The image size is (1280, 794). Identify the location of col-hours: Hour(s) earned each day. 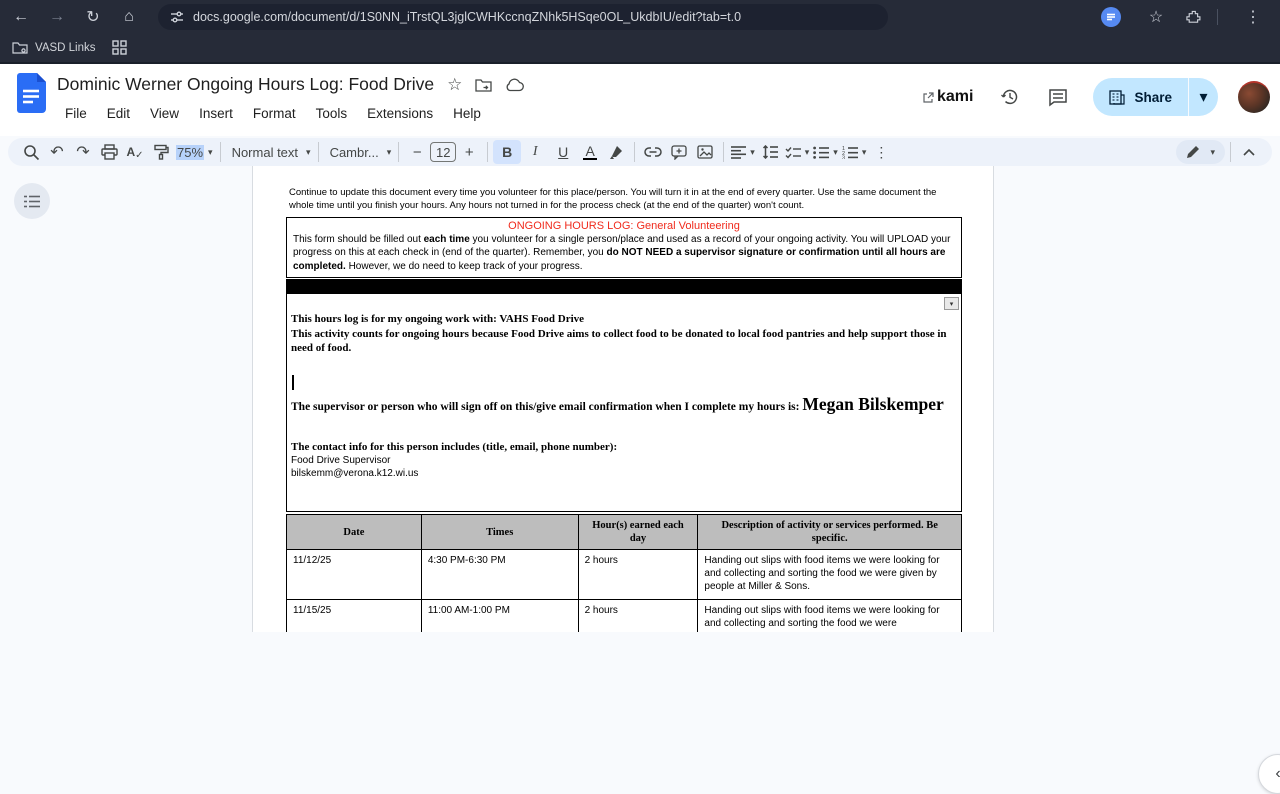
(638, 532).